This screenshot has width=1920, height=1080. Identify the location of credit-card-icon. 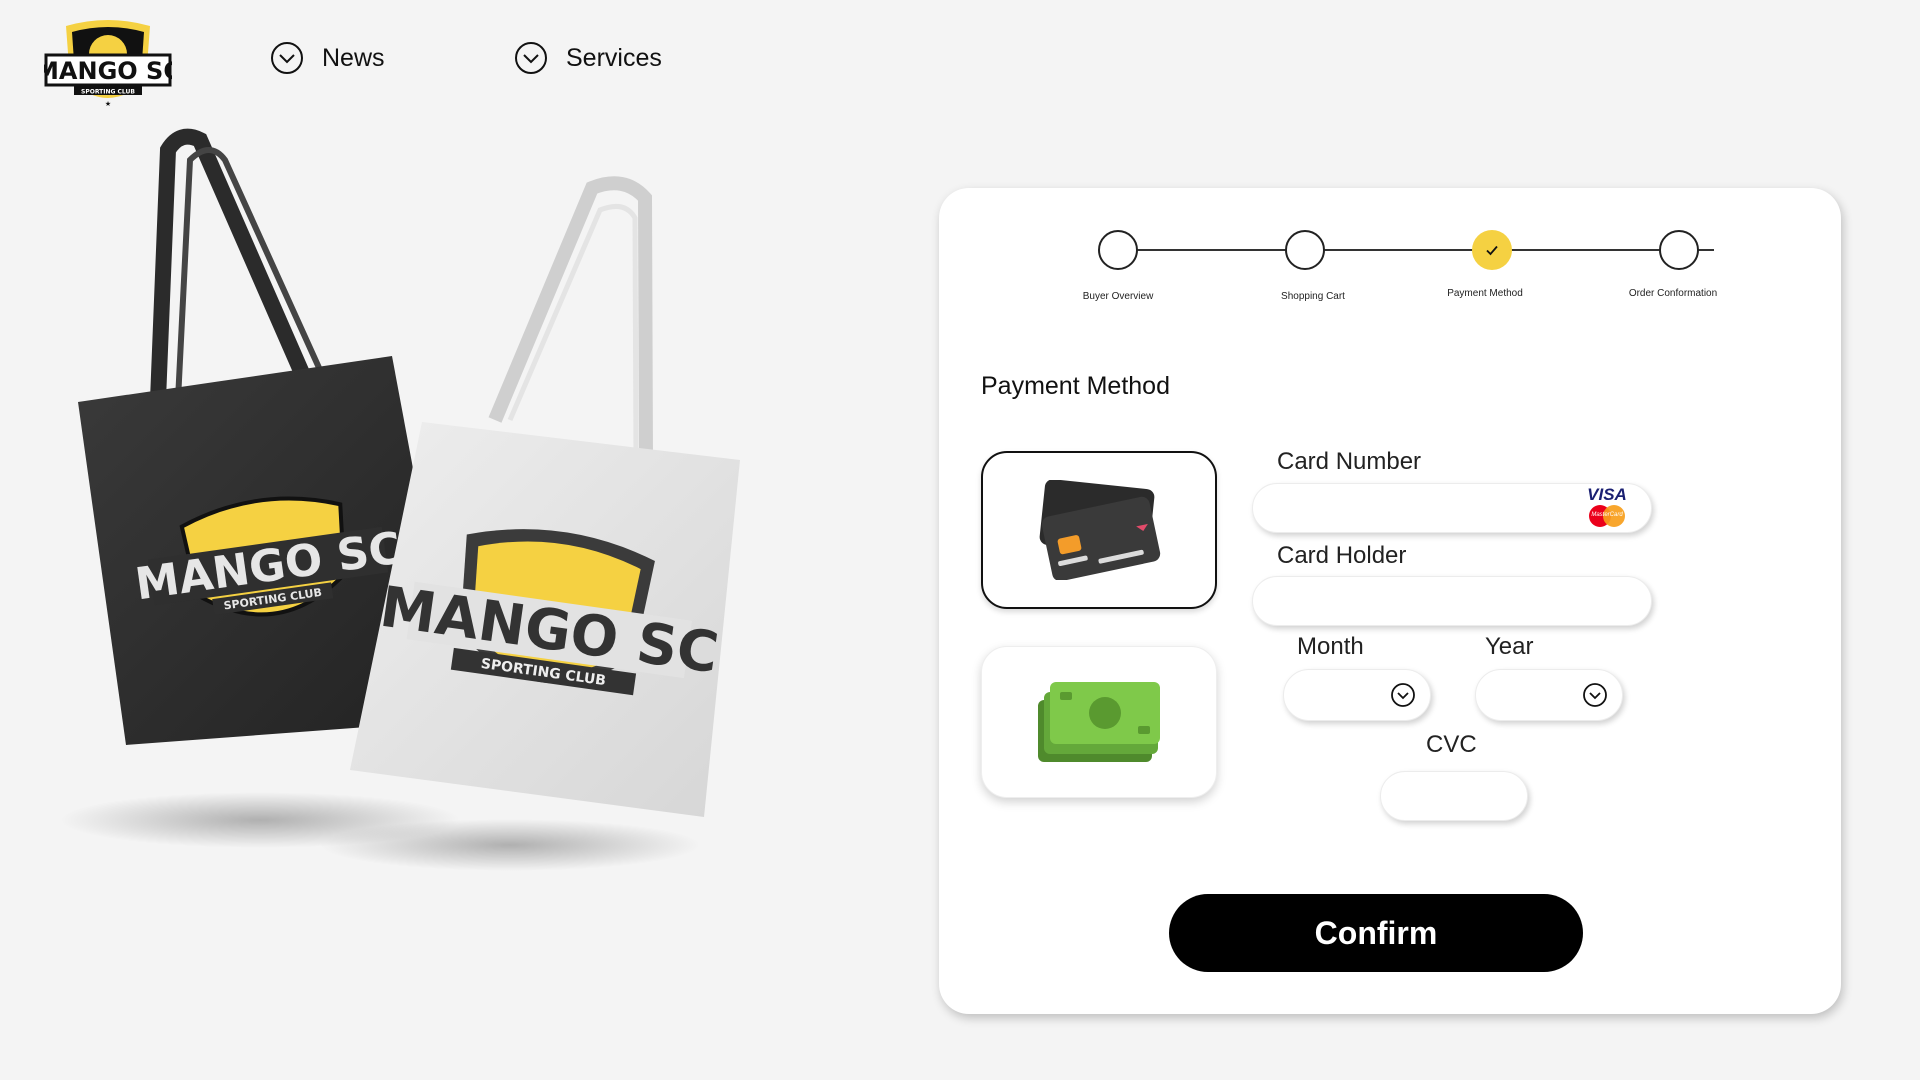
(1100, 530).